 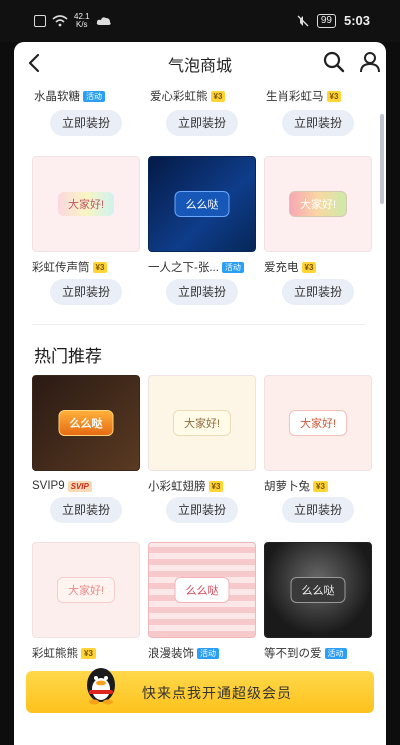 I want to click on list-item: 么么哒 浪漫装饰 活动, so click(x=202, y=601).